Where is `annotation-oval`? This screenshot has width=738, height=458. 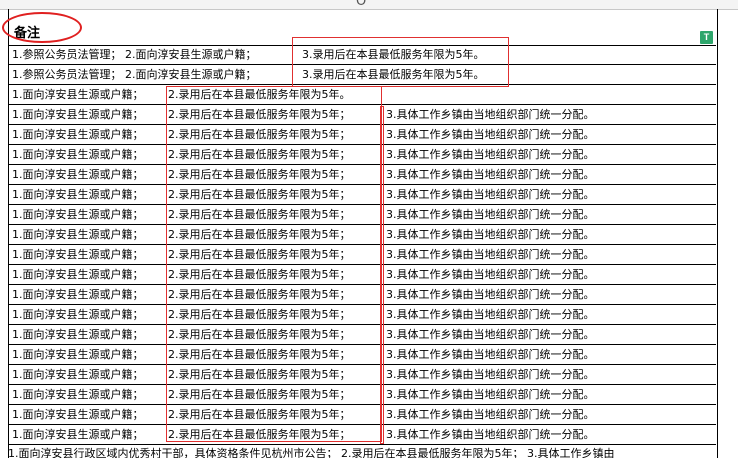 annotation-oval is located at coordinates (42, 27).